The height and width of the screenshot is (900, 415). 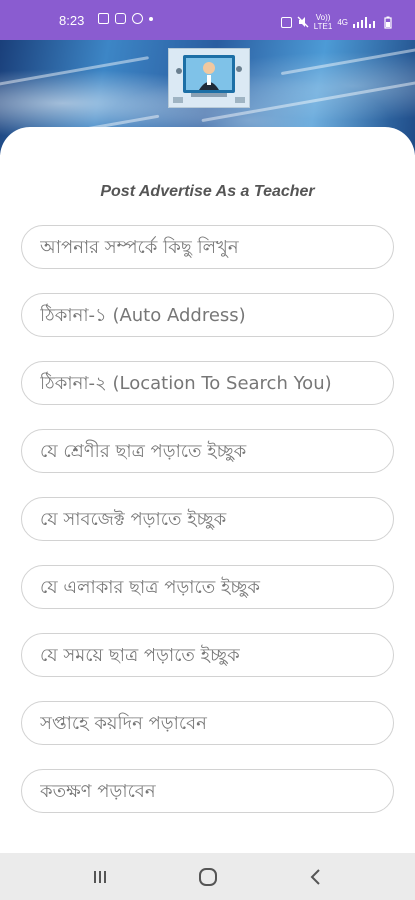 I want to click on subject-field, so click(x=207, y=519).